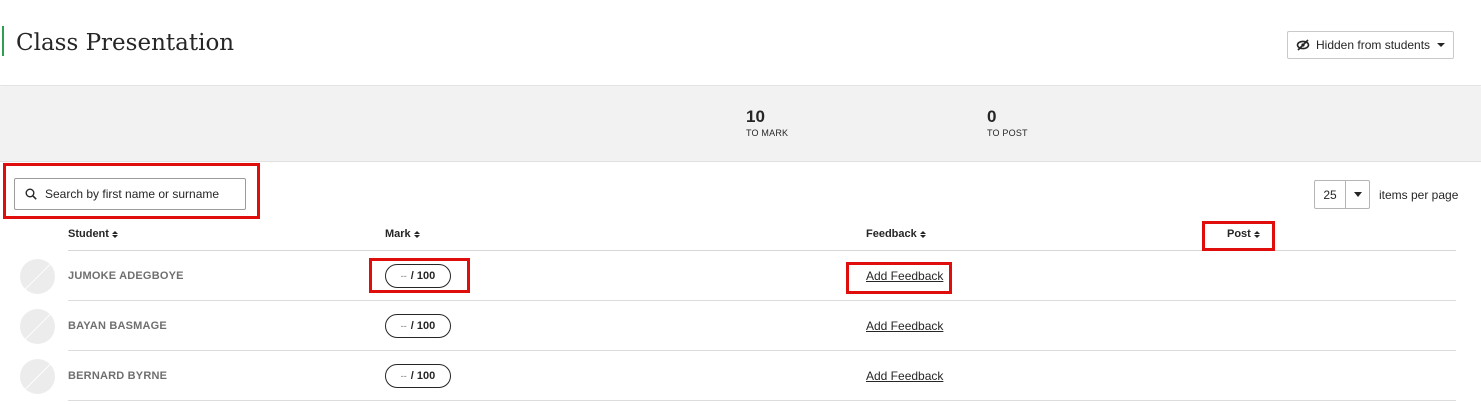 This screenshot has height=404, width=1481. I want to click on student-name: JUMOKE ADEGBOYE, so click(126, 276).